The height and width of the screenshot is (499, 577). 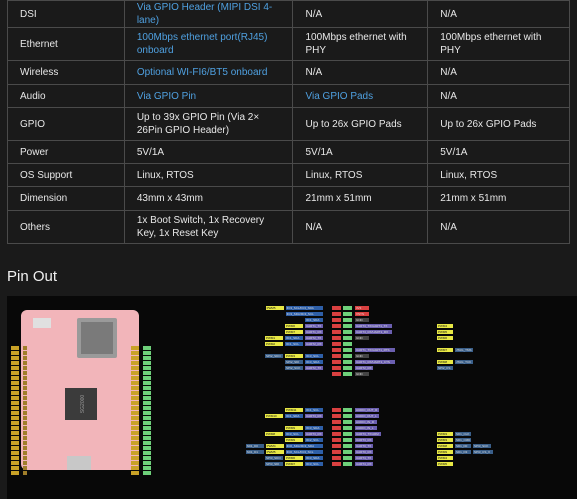 What do you see at coordinates (362, 314) in the screenshot?
I see `pin-function-tag: VSYS` at bounding box center [362, 314].